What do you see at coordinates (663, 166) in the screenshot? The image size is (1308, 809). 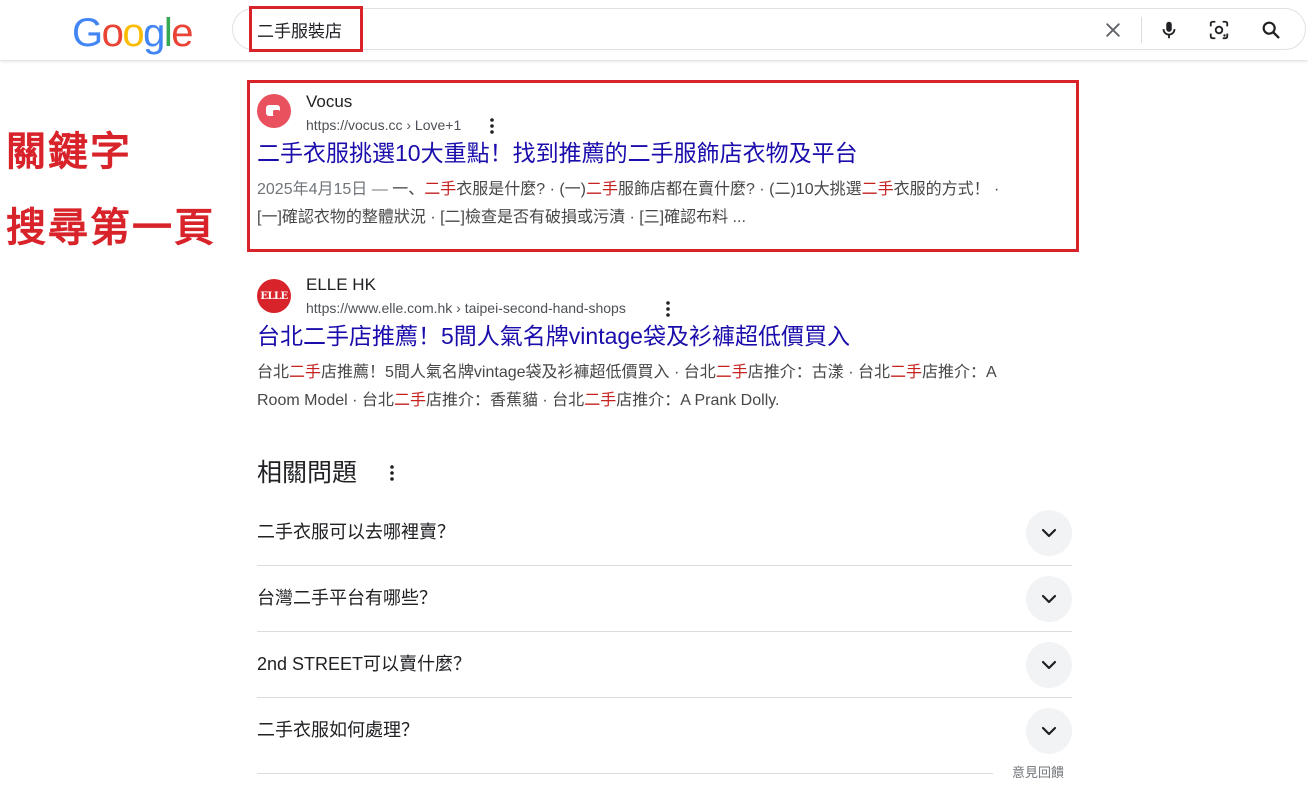 I see `result-highlight-box` at bounding box center [663, 166].